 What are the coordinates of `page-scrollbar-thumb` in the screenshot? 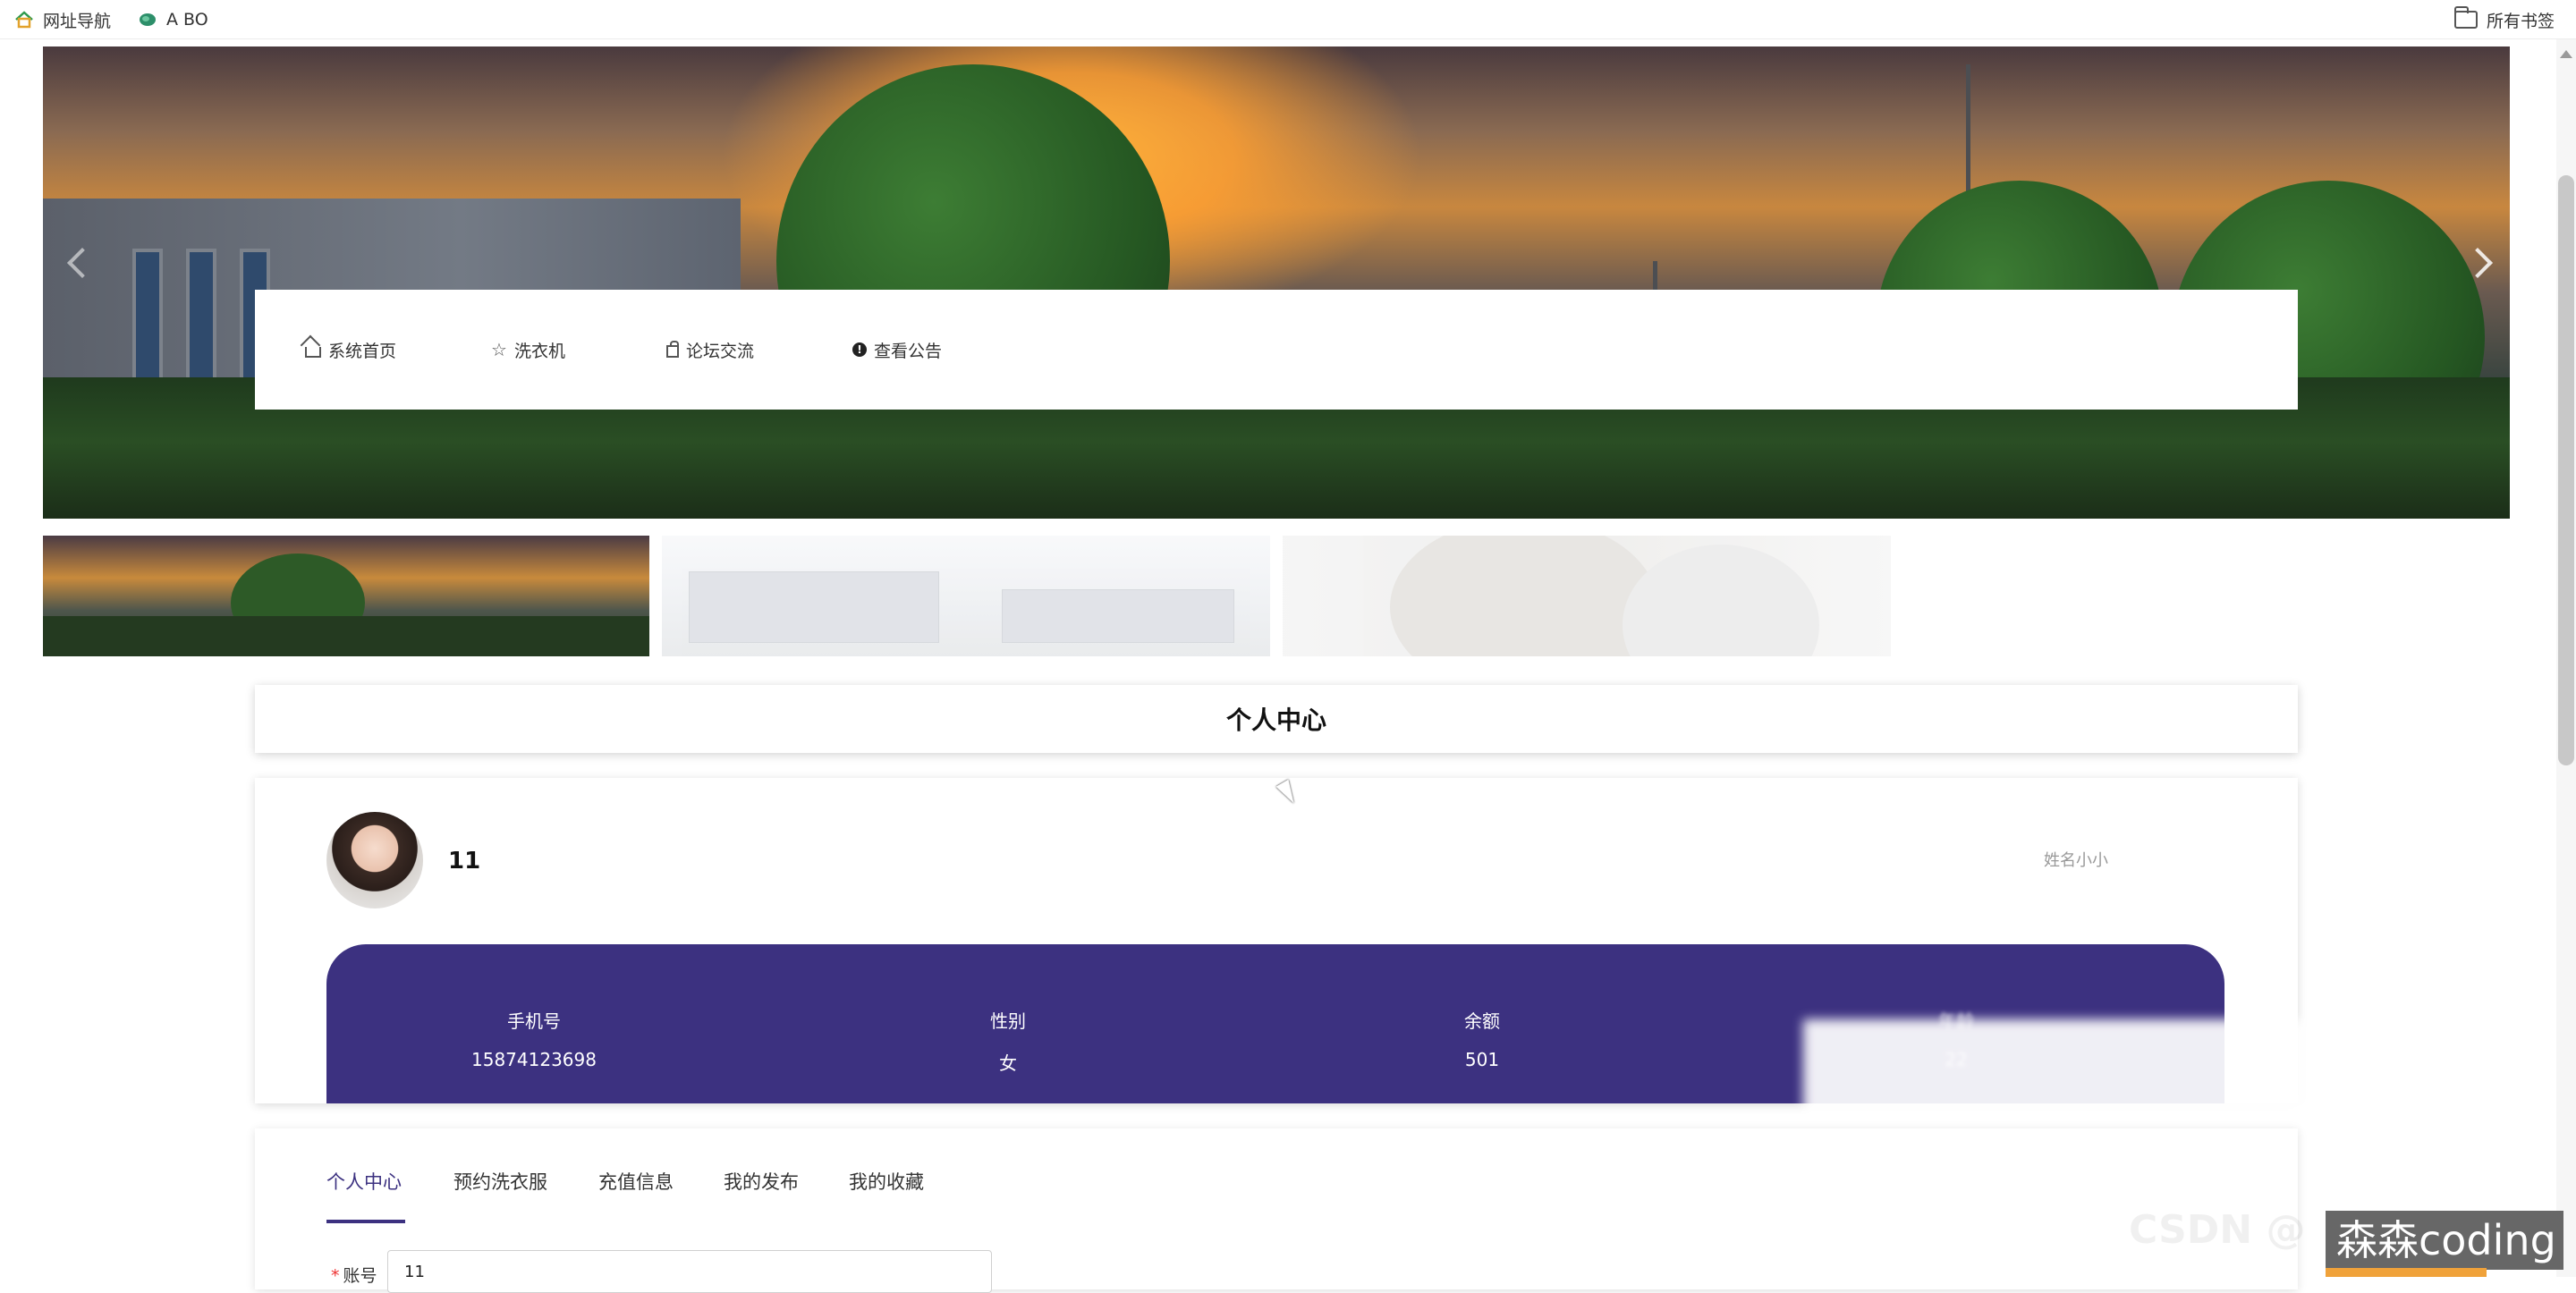 It's located at (2566, 470).